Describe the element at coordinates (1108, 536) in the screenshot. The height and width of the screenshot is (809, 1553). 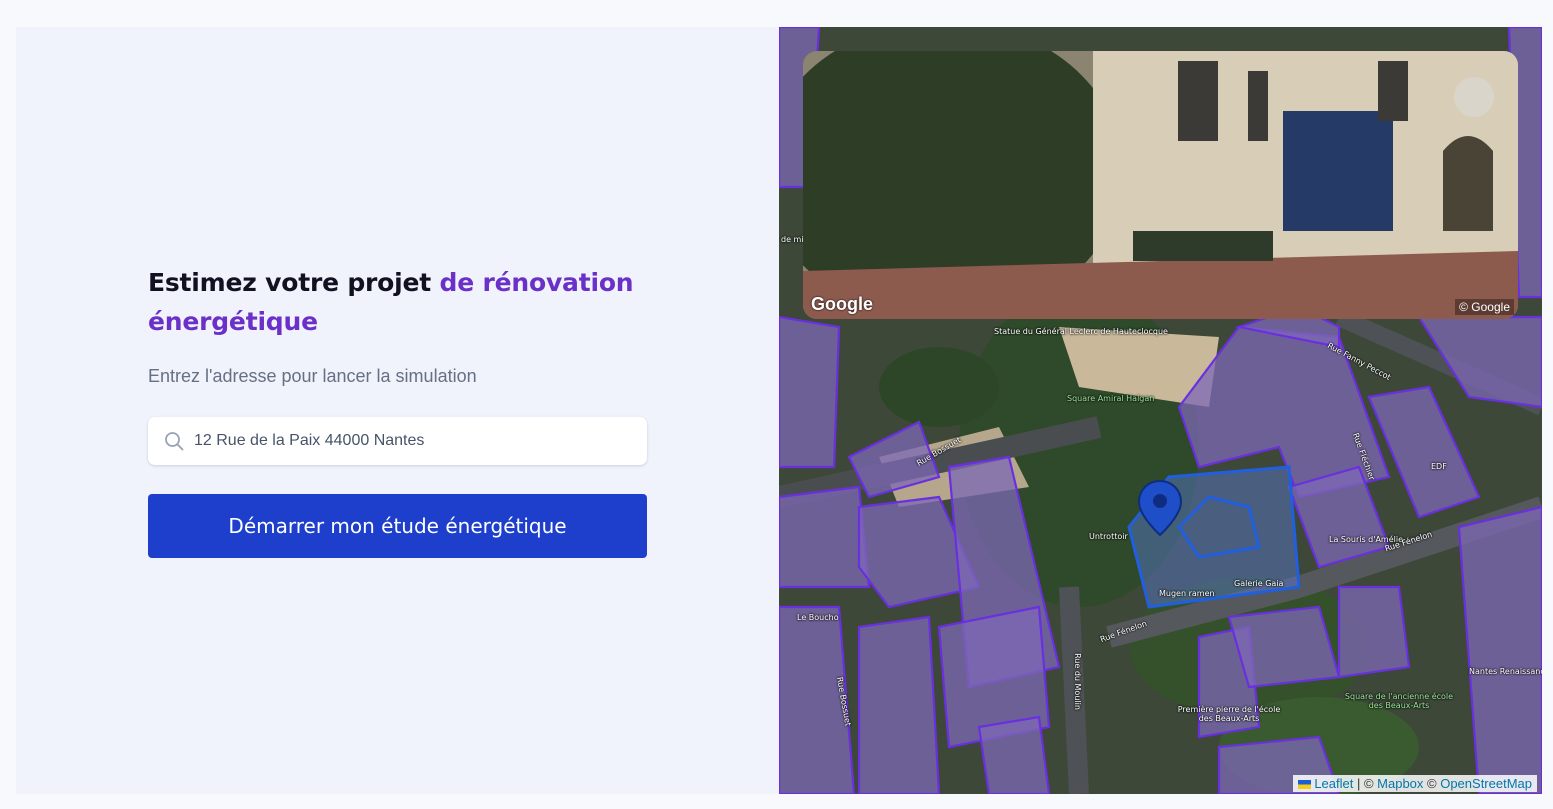
I see `map-label: Untrottoir` at that location.